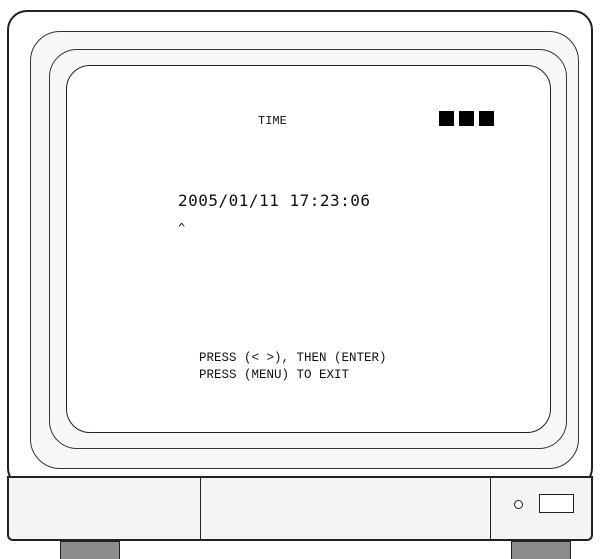 The height and width of the screenshot is (559, 604). I want to click on led-indicator-icon, so click(518, 504).